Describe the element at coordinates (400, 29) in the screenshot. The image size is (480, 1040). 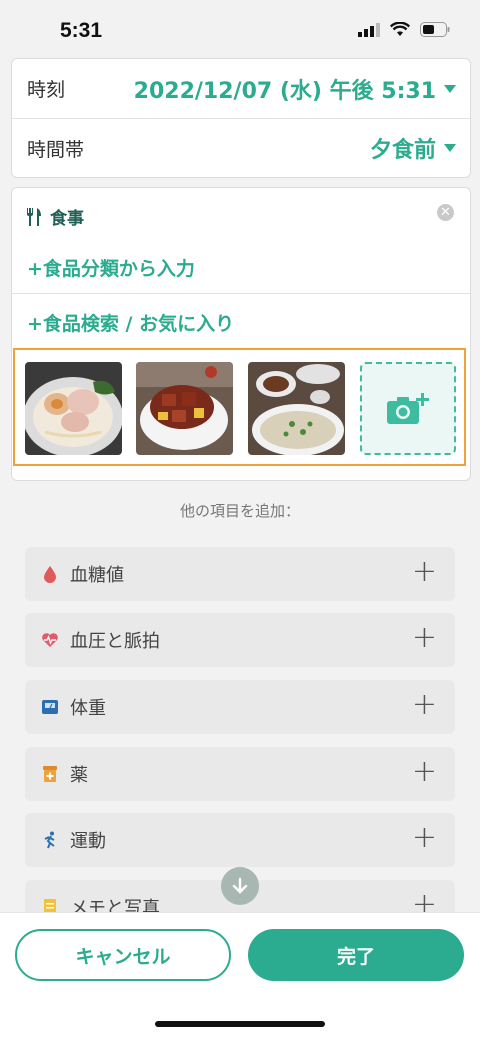
I see `wifi-icon` at that location.